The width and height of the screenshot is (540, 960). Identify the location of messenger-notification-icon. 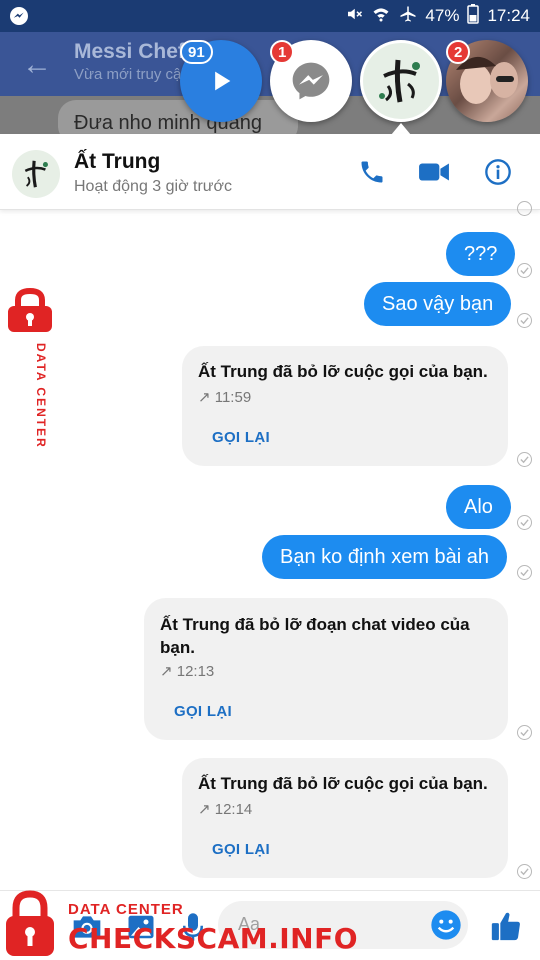
(19, 16).